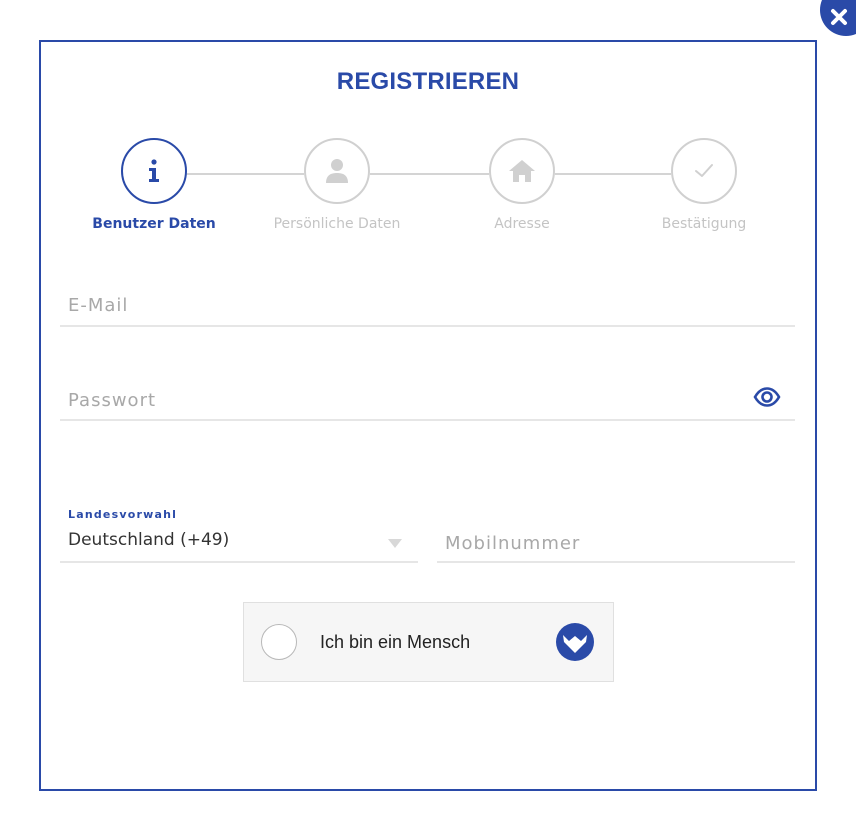  What do you see at coordinates (395, 642) in the screenshot?
I see `captcha-label: Ich bin ein Mensch` at bounding box center [395, 642].